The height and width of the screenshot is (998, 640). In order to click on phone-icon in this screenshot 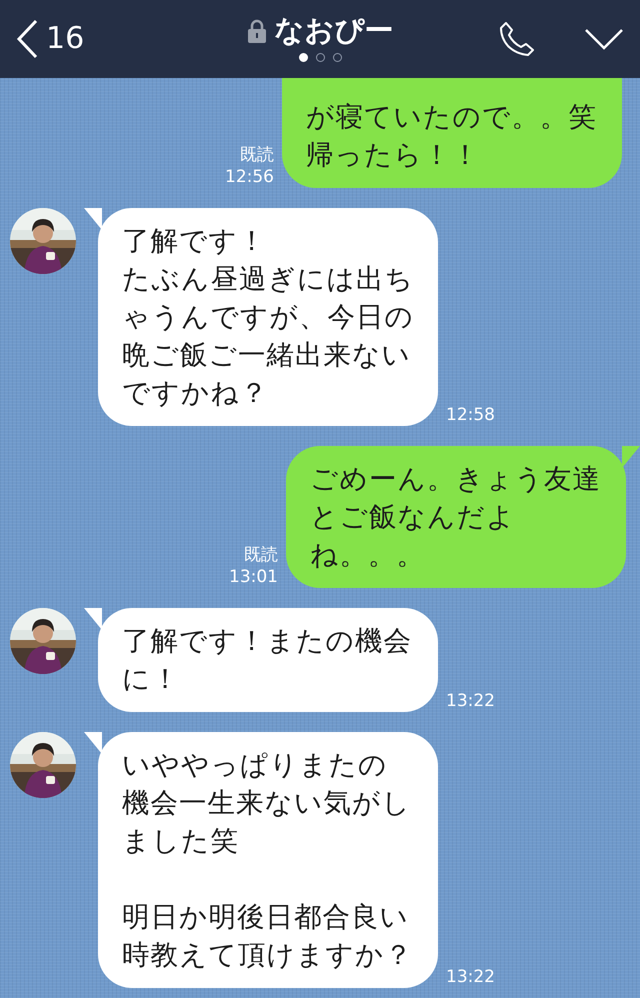, I will do `click(517, 39)`.